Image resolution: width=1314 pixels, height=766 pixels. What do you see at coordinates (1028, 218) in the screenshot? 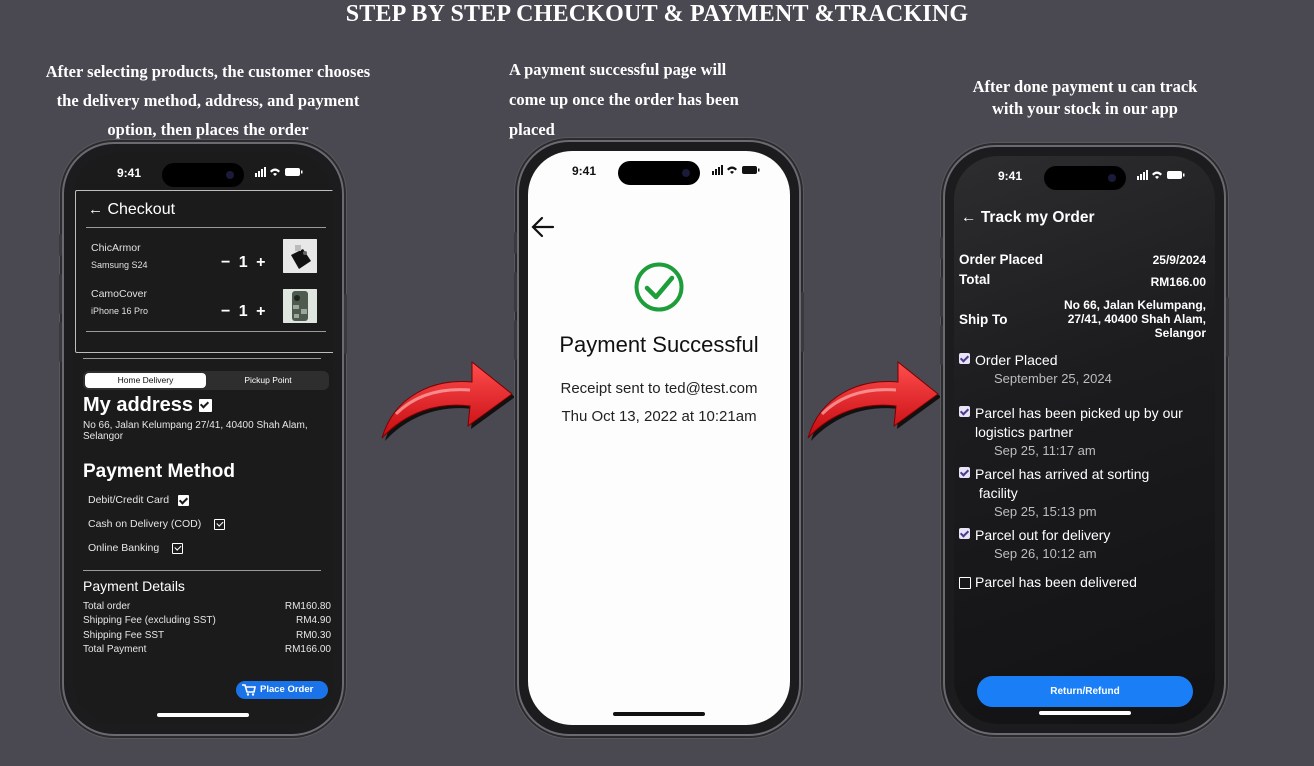
I see `track-header: ← Track my Order` at bounding box center [1028, 218].